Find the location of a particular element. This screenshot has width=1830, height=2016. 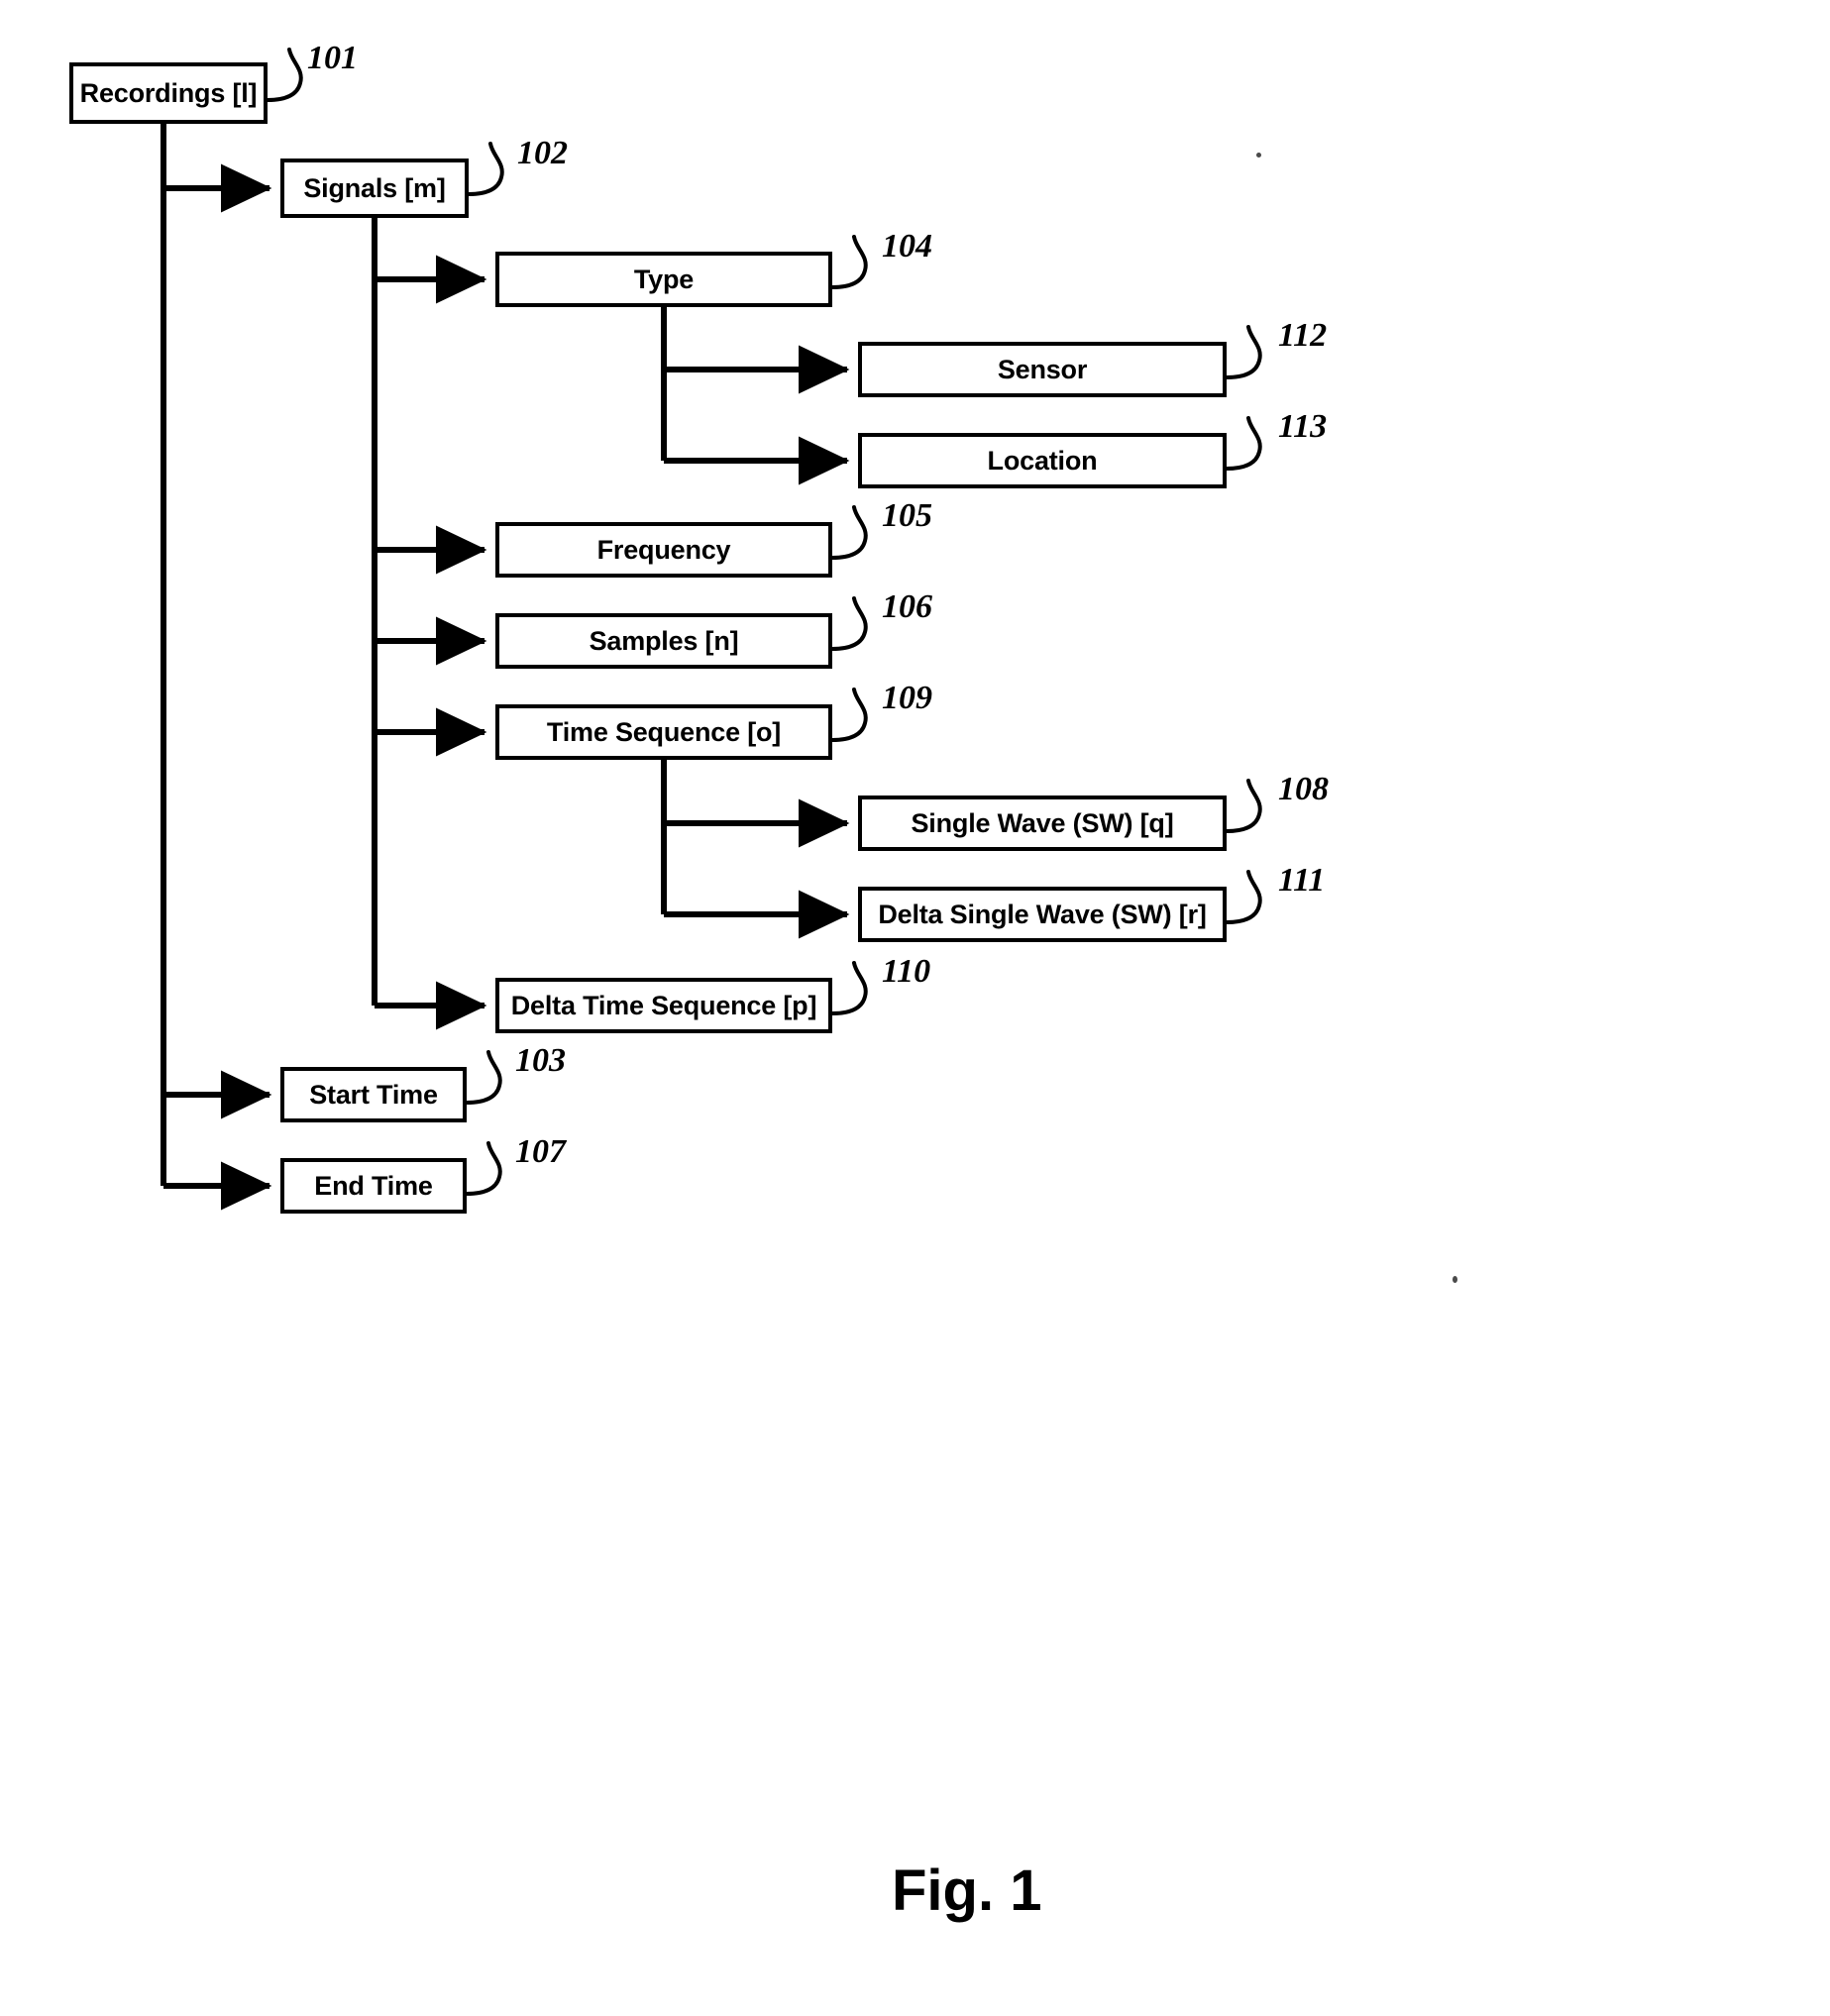

ref-numeral-112: 112 is located at coordinates (1303, 336).